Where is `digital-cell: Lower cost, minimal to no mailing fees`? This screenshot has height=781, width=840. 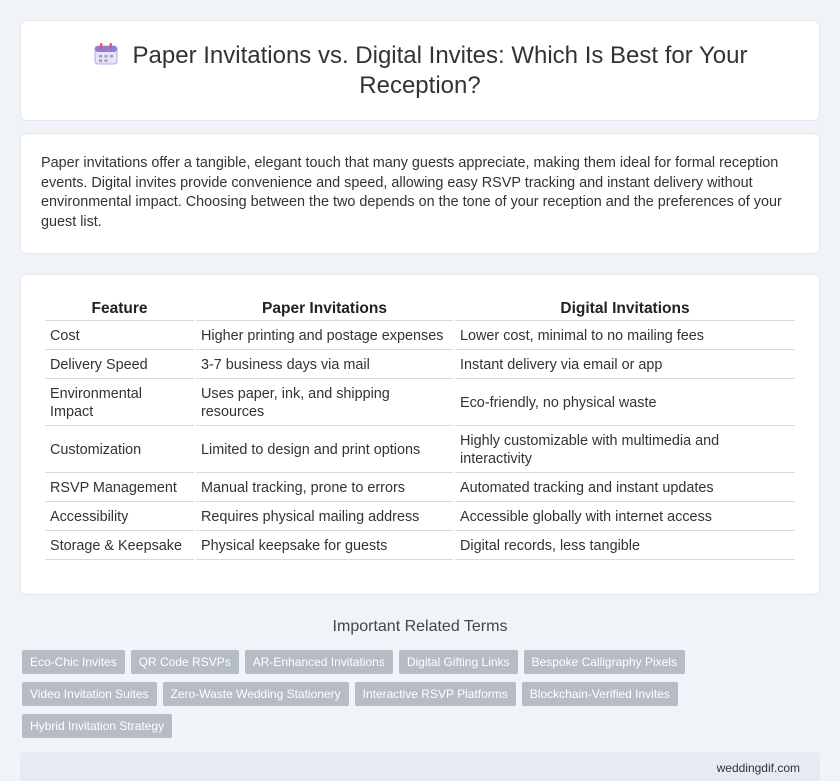 digital-cell: Lower cost, minimal to no mailing fees is located at coordinates (625, 336).